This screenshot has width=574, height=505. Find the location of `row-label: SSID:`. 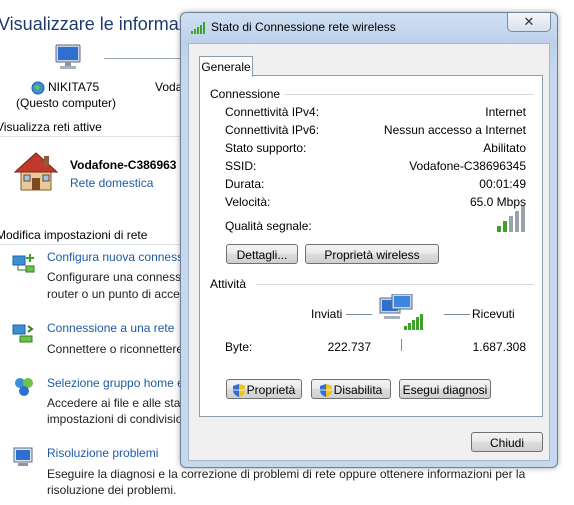

row-label: SSID: is located at coordinates (241, 166).